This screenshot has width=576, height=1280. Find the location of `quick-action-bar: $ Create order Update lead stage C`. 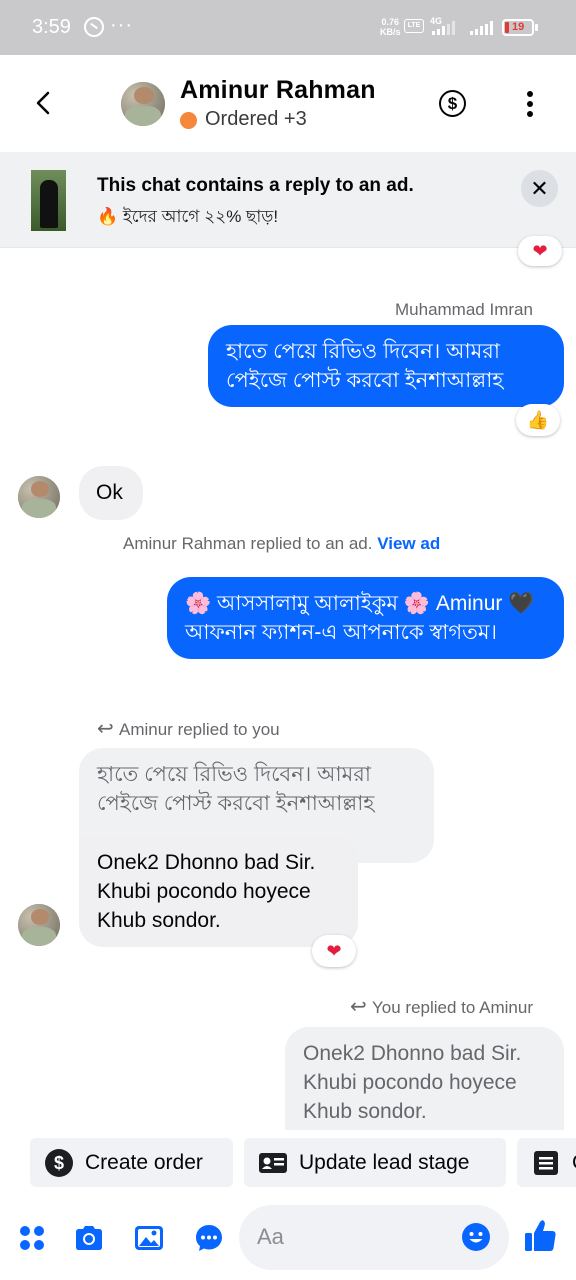

quick-action-bar: $ Create order Update lead stage C is located at coordinates (288, 1163).